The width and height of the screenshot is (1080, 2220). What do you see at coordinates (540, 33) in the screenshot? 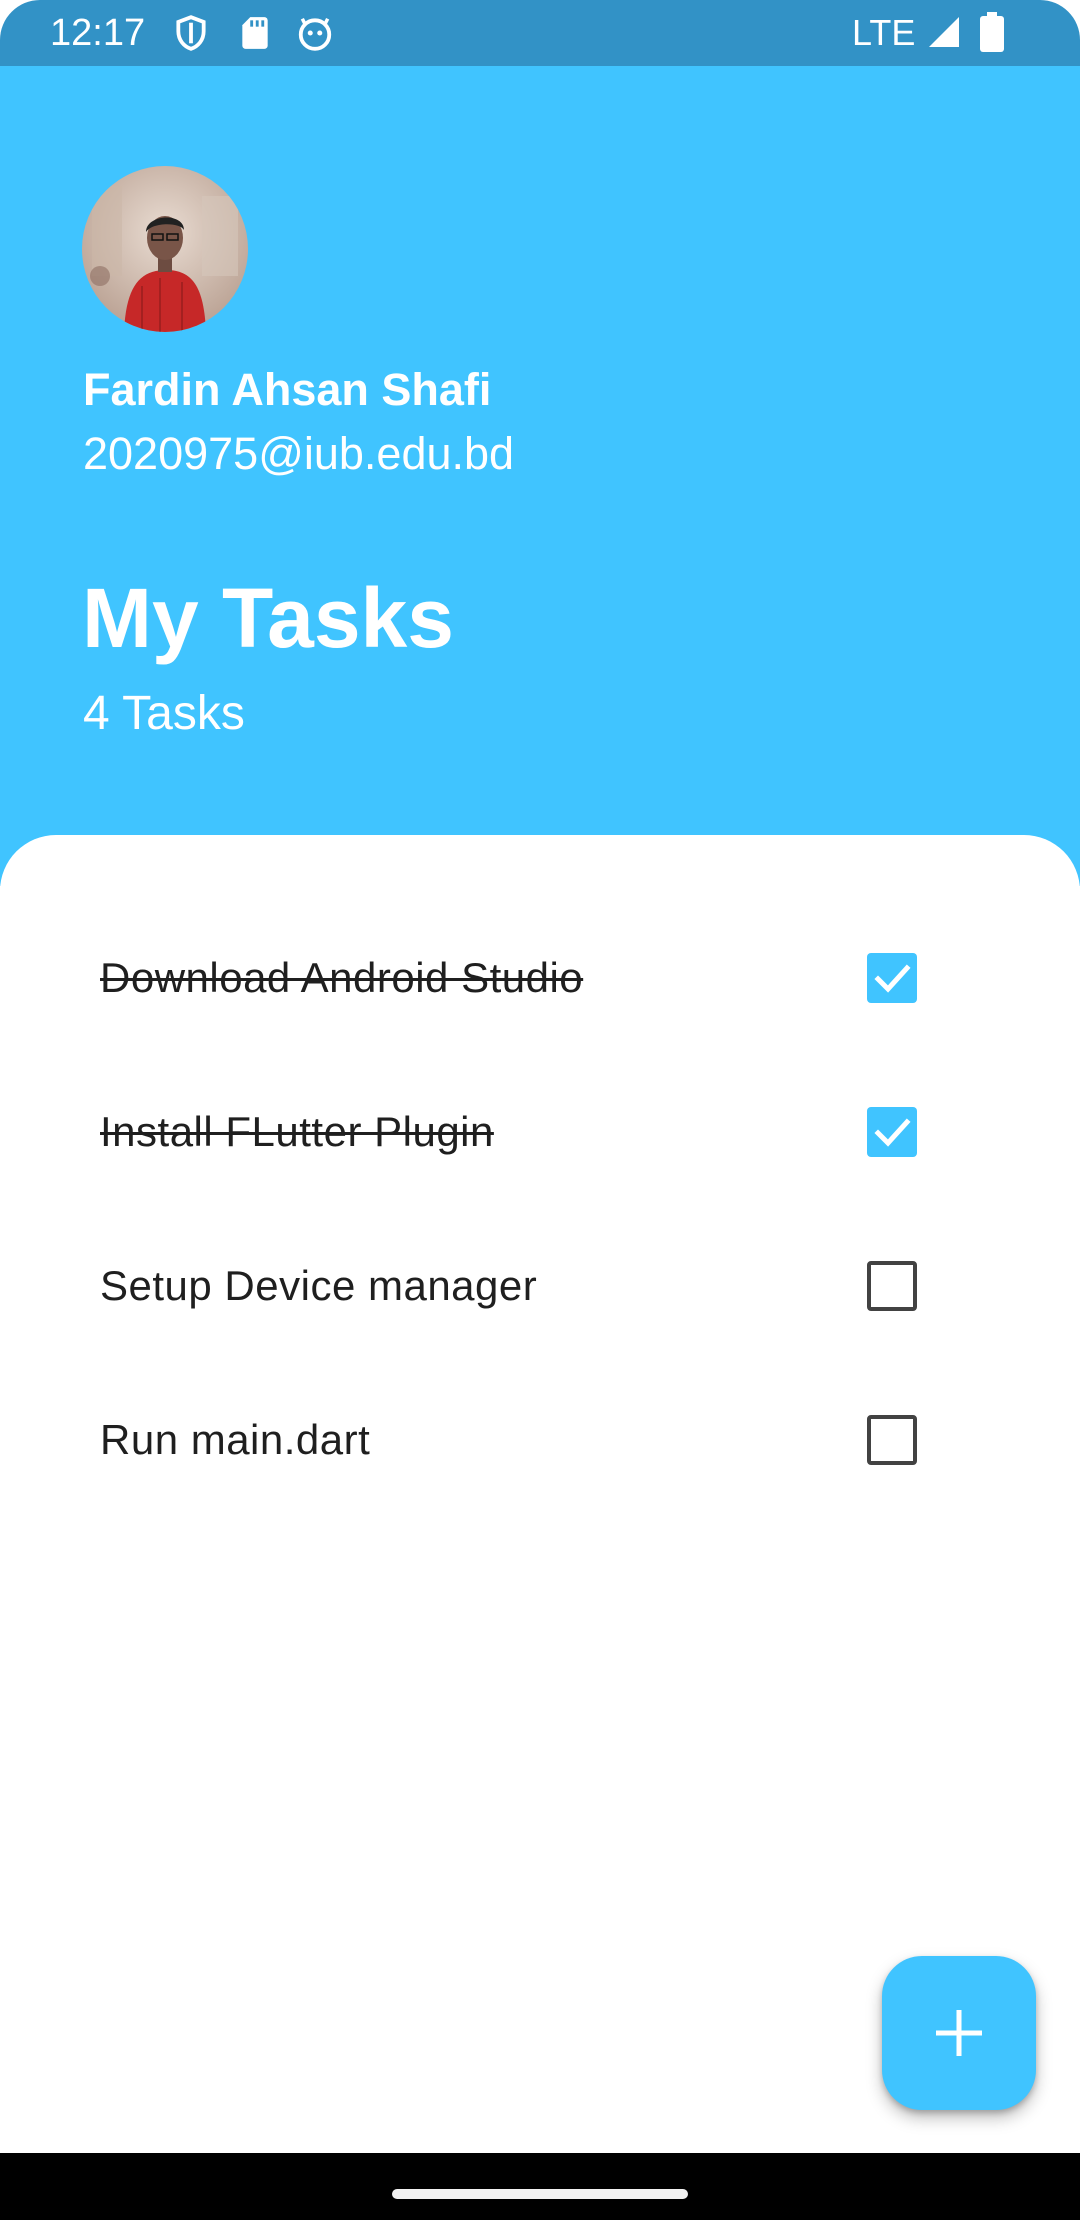
I see `status-bar: 12:17 LTE` at bounding box center [540, 33].